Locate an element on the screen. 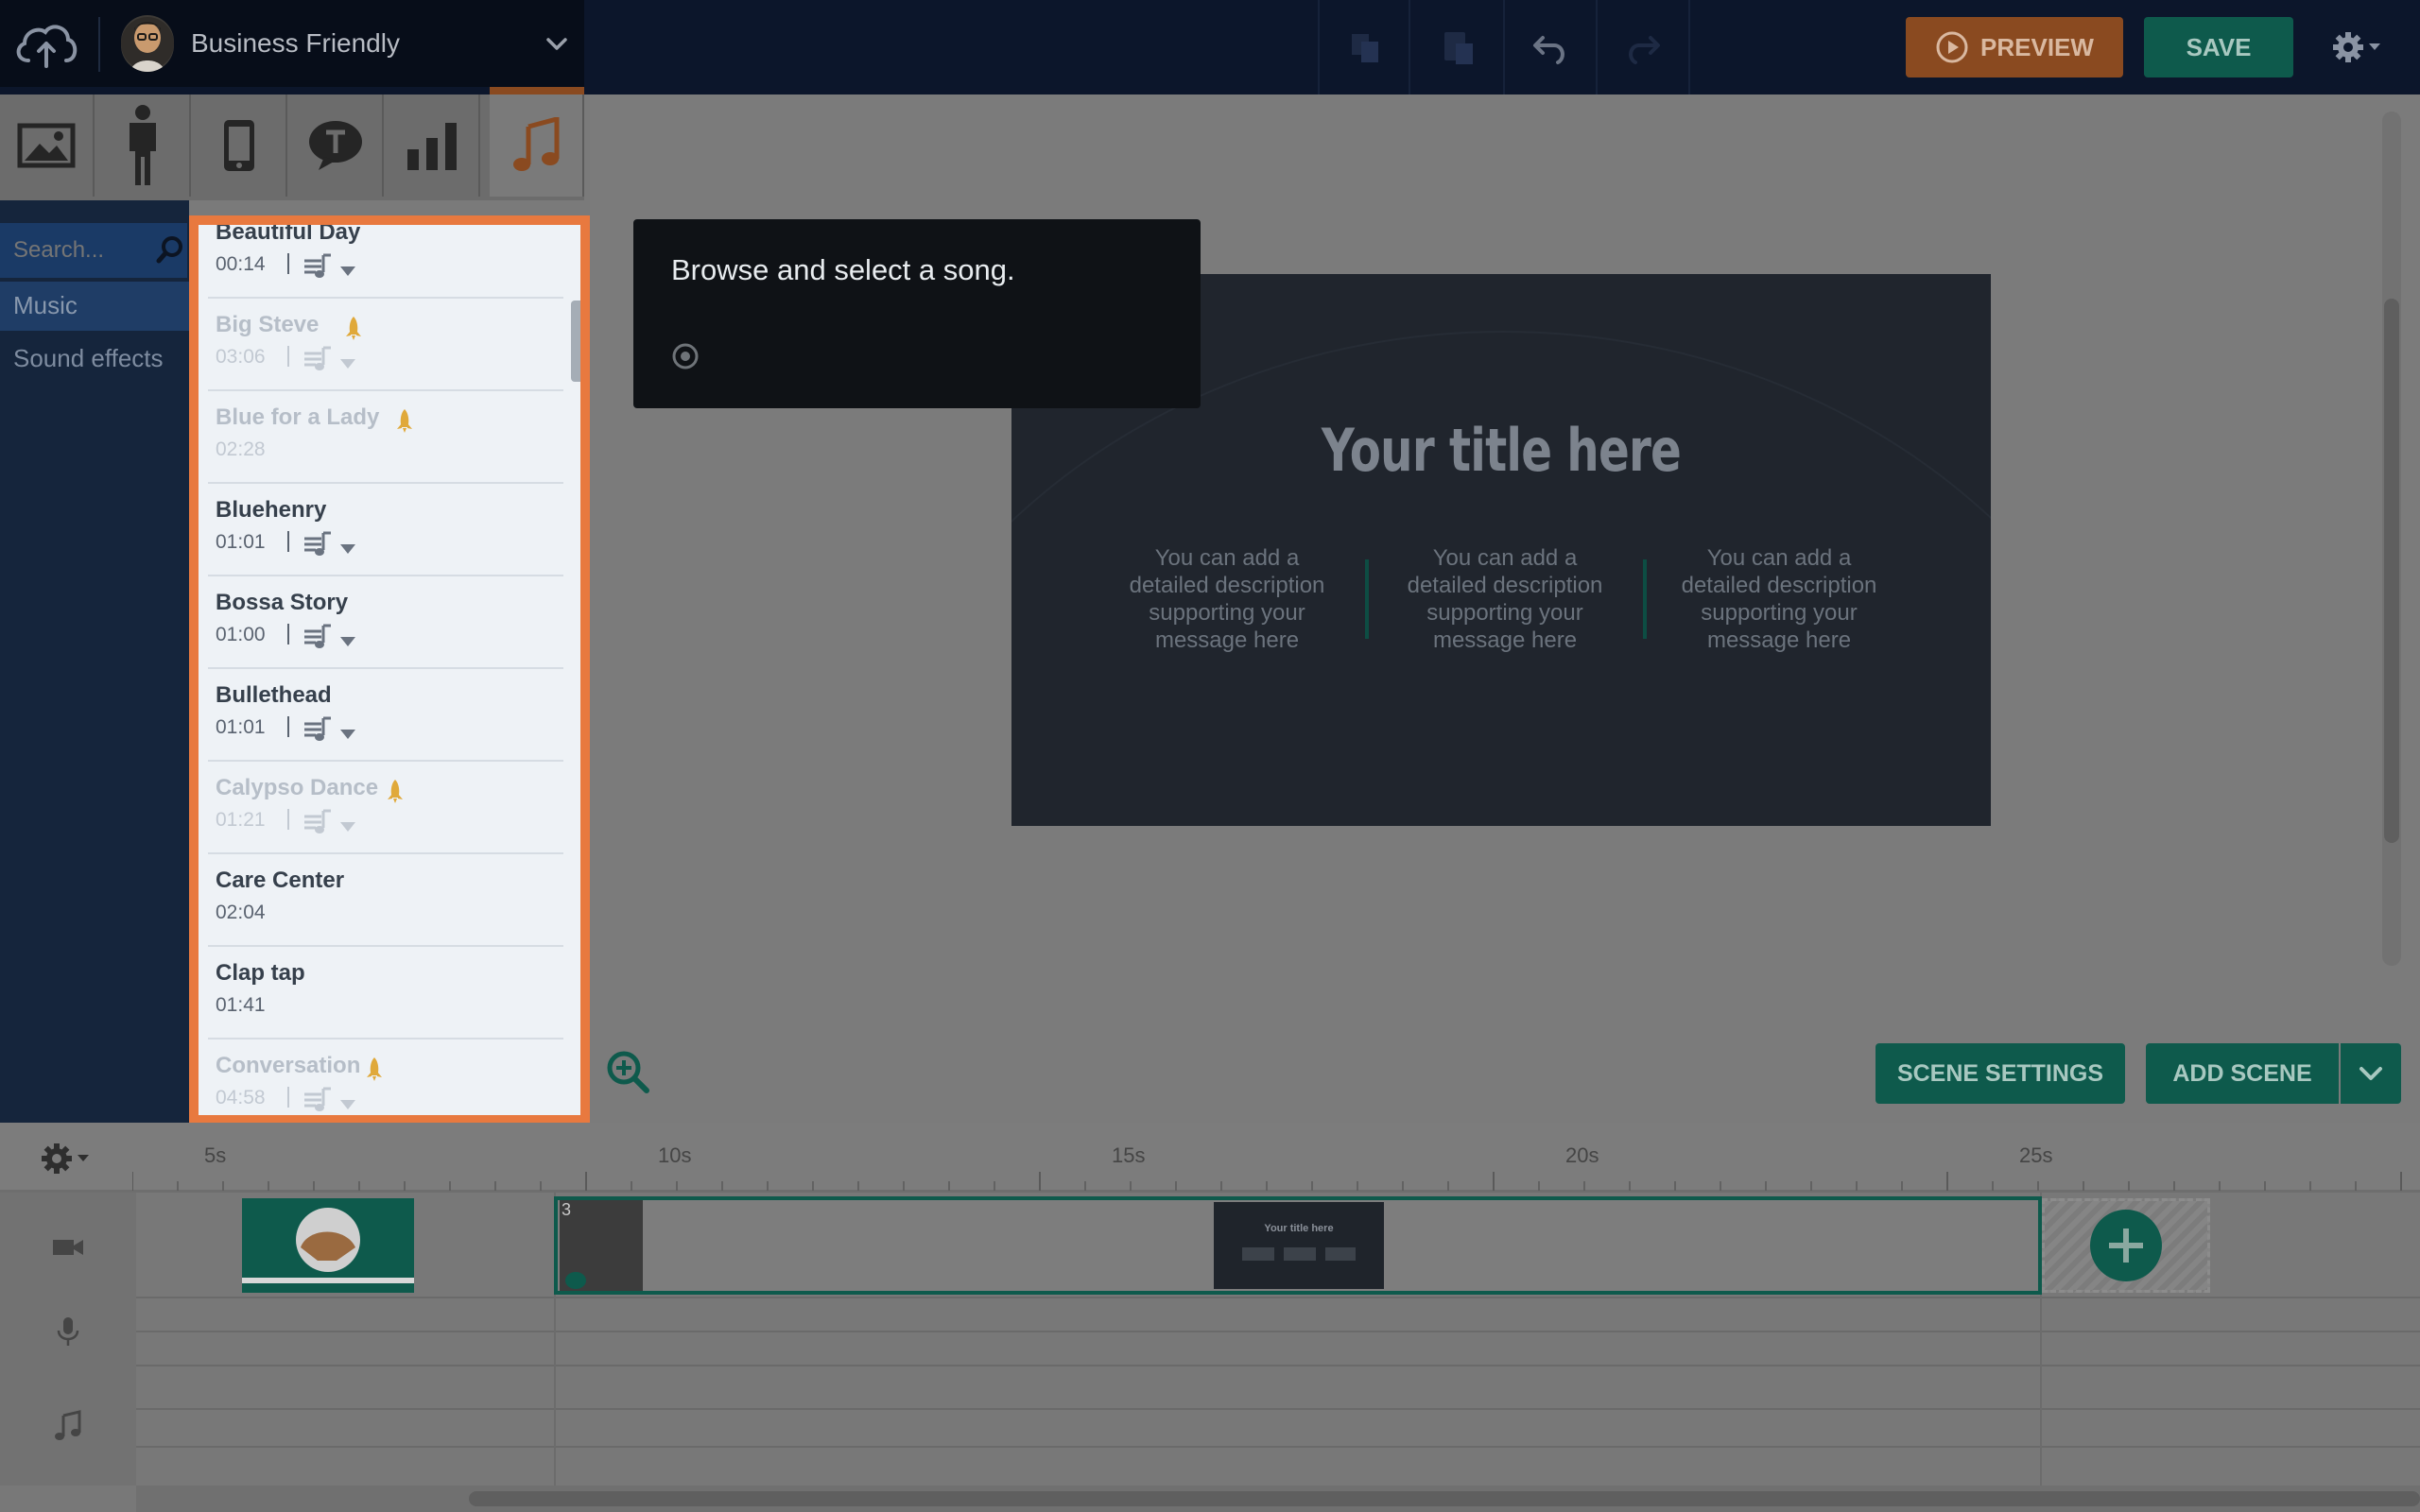 This screenshot has height=1512, width=2420. tab-devices is located at coordinates (240, 145).